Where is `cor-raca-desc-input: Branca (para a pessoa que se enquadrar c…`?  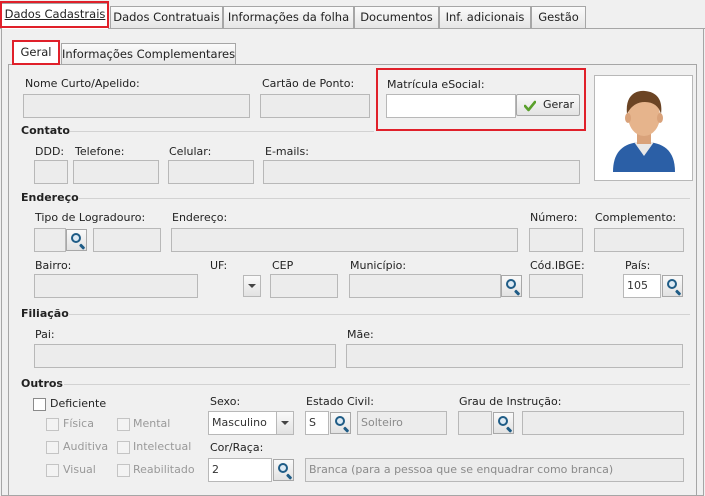 cor-raca-desc-input: Branca (para a pessoa que se enquadrar c… is located at coordinates (494, 470).